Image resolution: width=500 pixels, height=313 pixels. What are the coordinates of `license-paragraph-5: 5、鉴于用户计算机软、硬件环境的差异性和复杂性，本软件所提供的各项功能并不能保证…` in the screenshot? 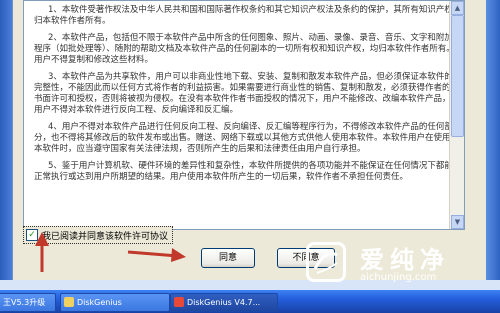 It's located at (243, 171).